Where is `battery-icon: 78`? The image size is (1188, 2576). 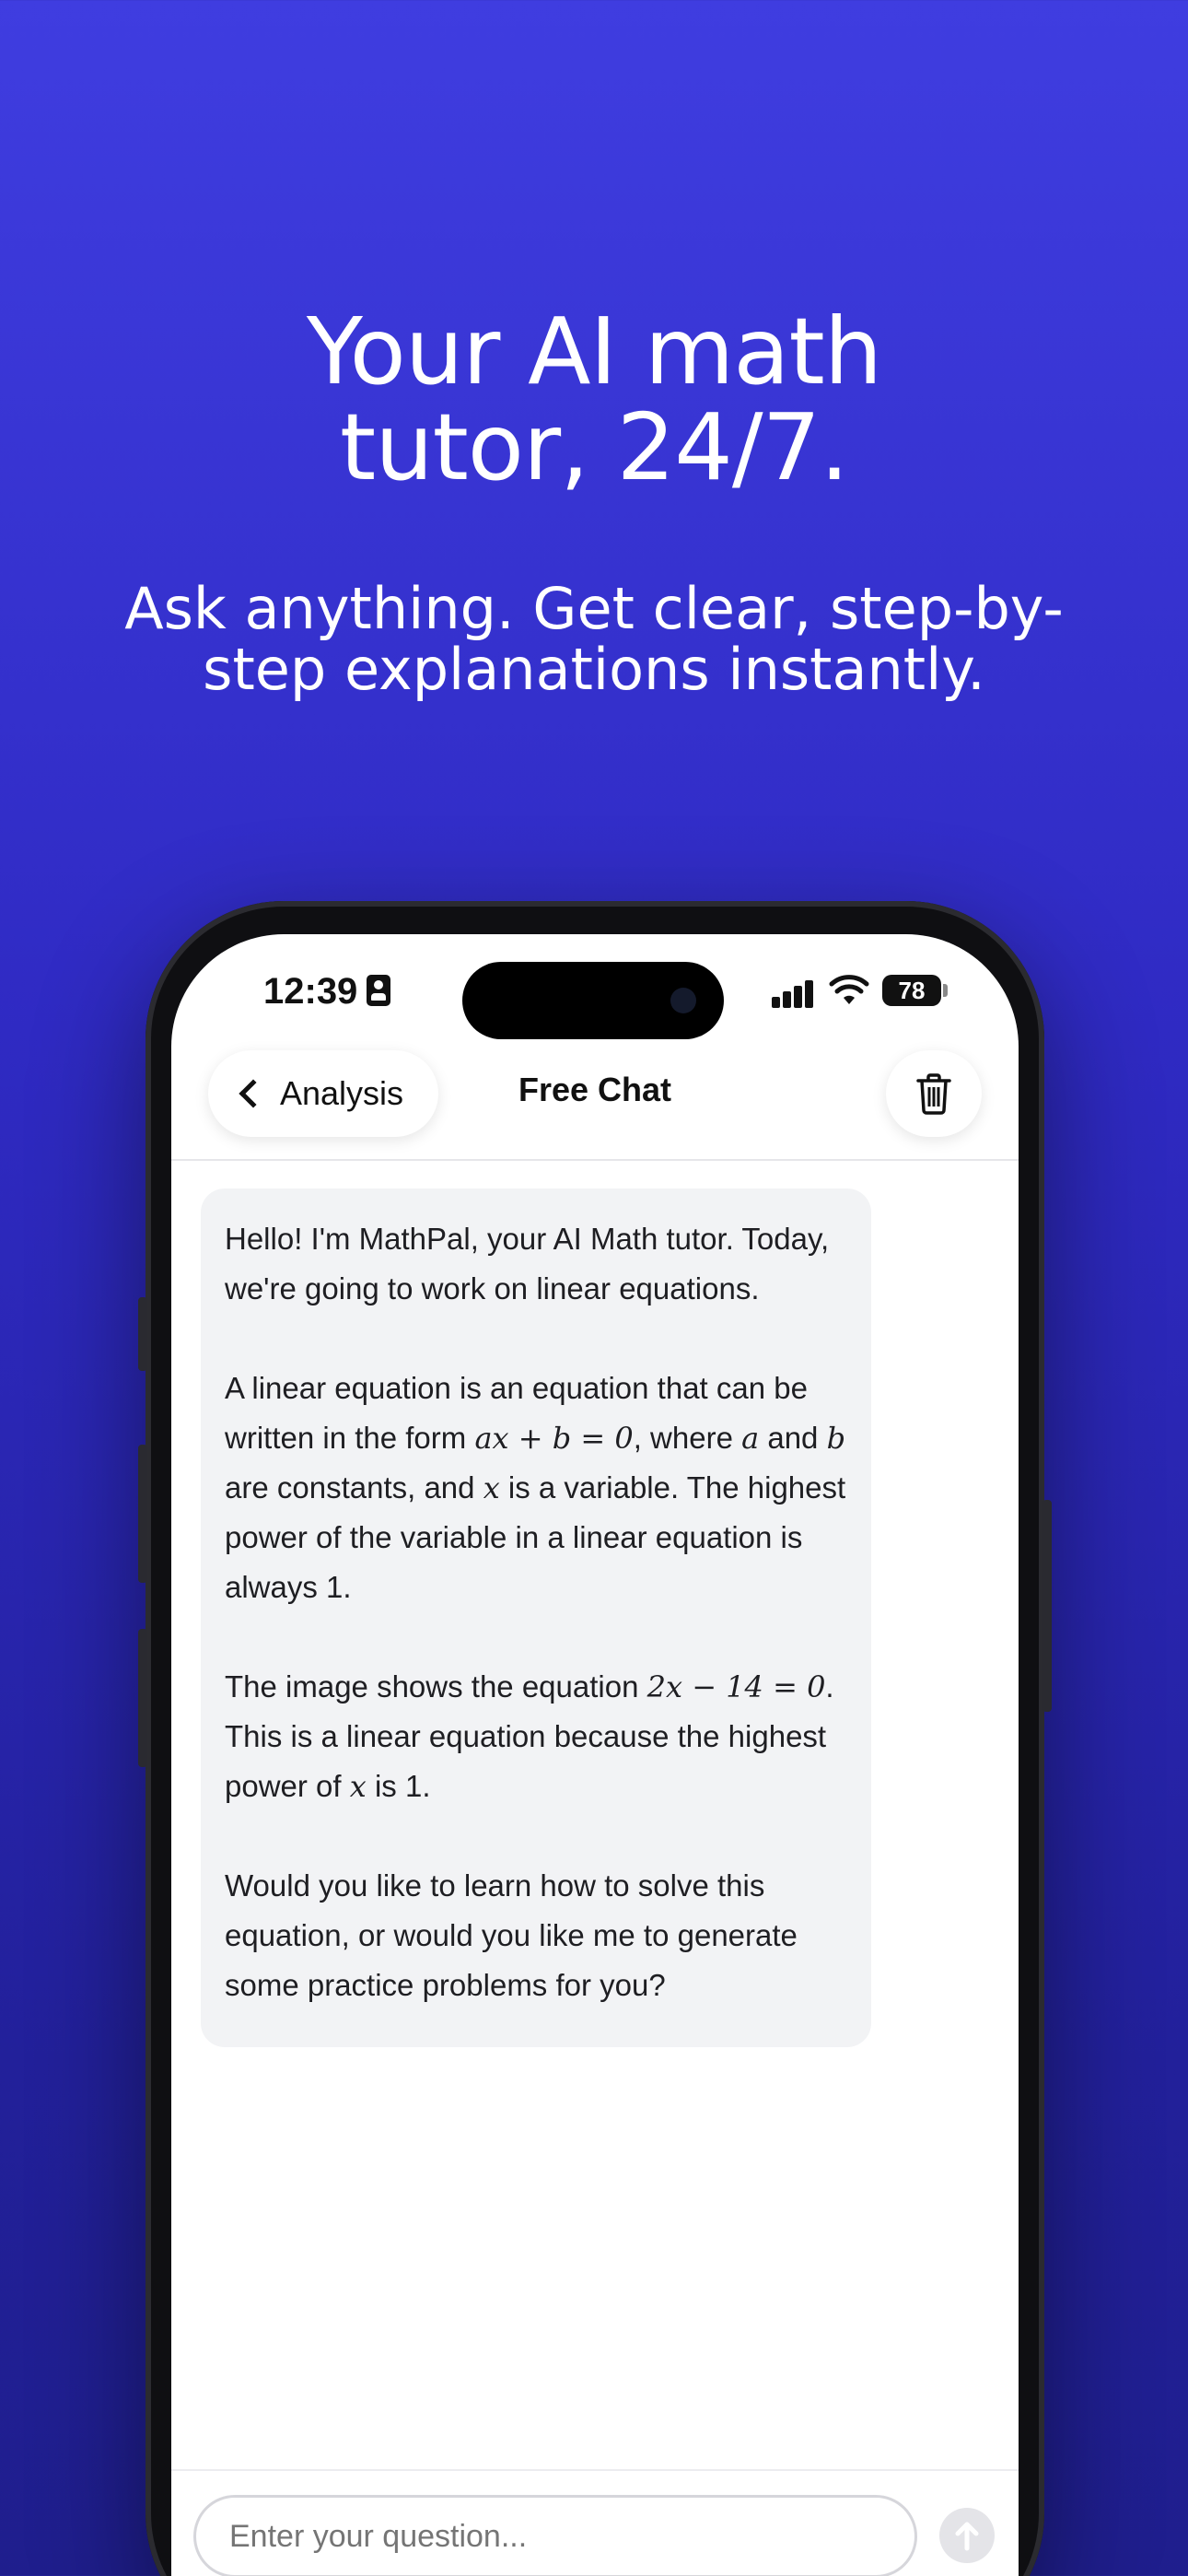 battery-icon: 78 is located at coordinates (911, 990).